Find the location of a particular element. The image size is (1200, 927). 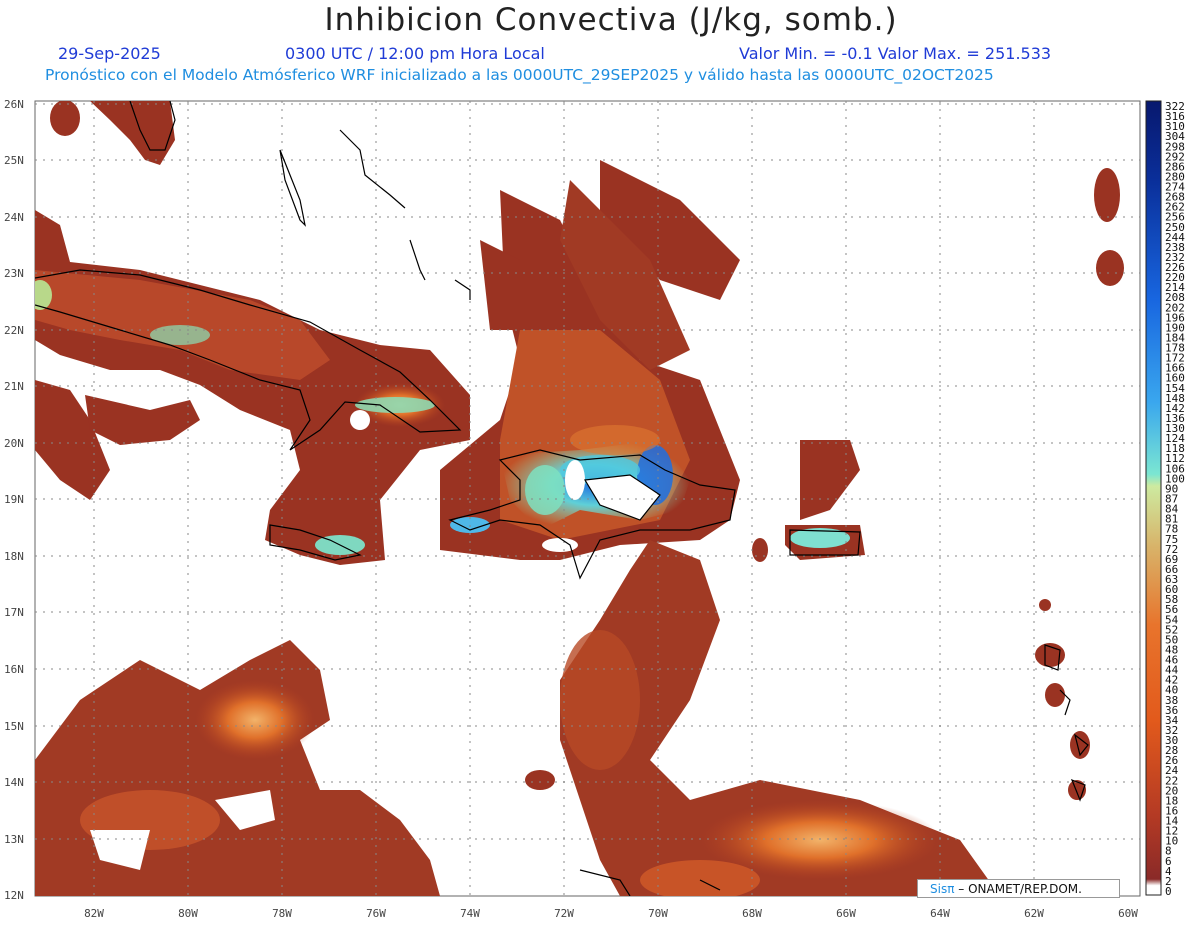

lon-label: 72W is located at coordinates (564, 913).